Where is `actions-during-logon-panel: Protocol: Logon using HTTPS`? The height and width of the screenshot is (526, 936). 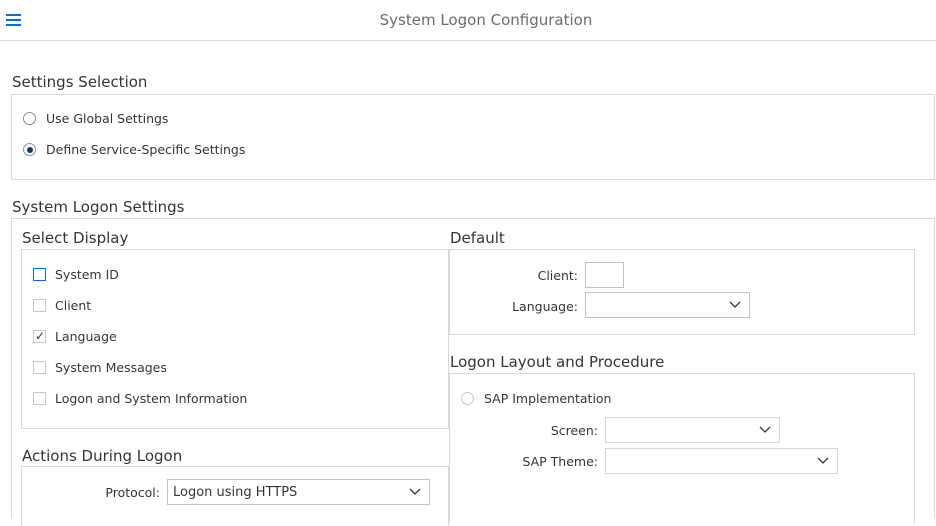
actions-during-logon-panel: Protocol: Logon using HTTPS is located at coordinates (235, 496).